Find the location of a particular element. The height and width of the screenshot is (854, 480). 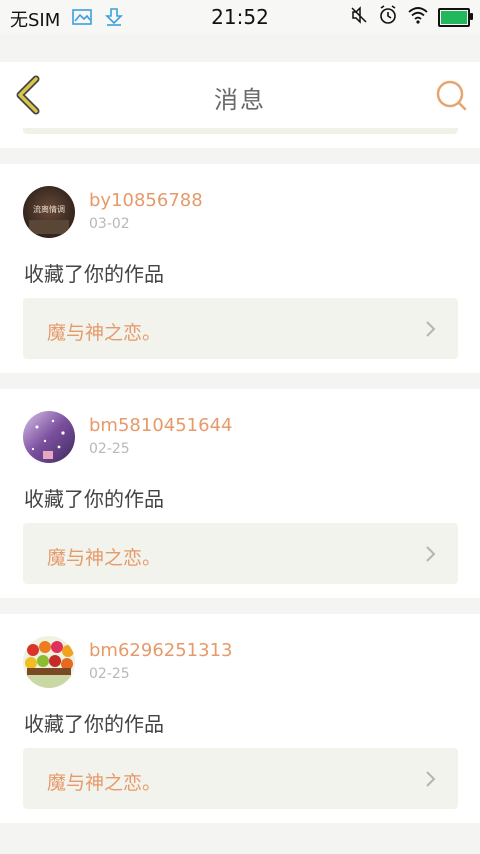

status-bar: 无SIM 21:52 is located at coordinates (240, 17).